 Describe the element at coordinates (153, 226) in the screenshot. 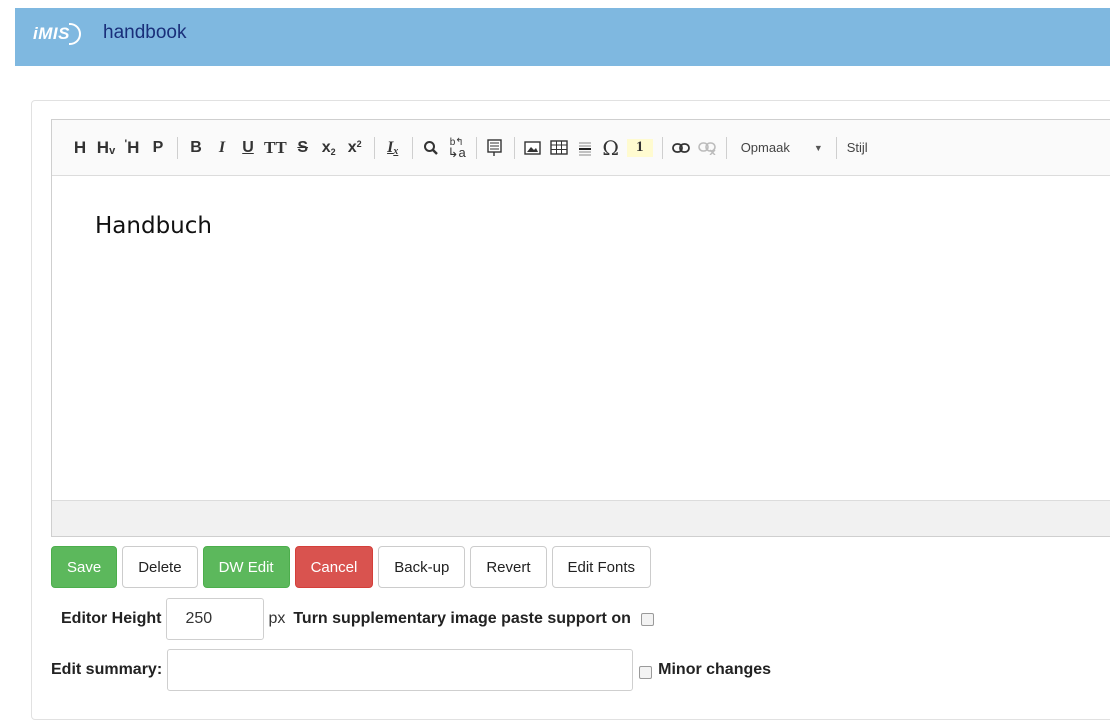

I see `editor-content-text: Handbuch` at that location.